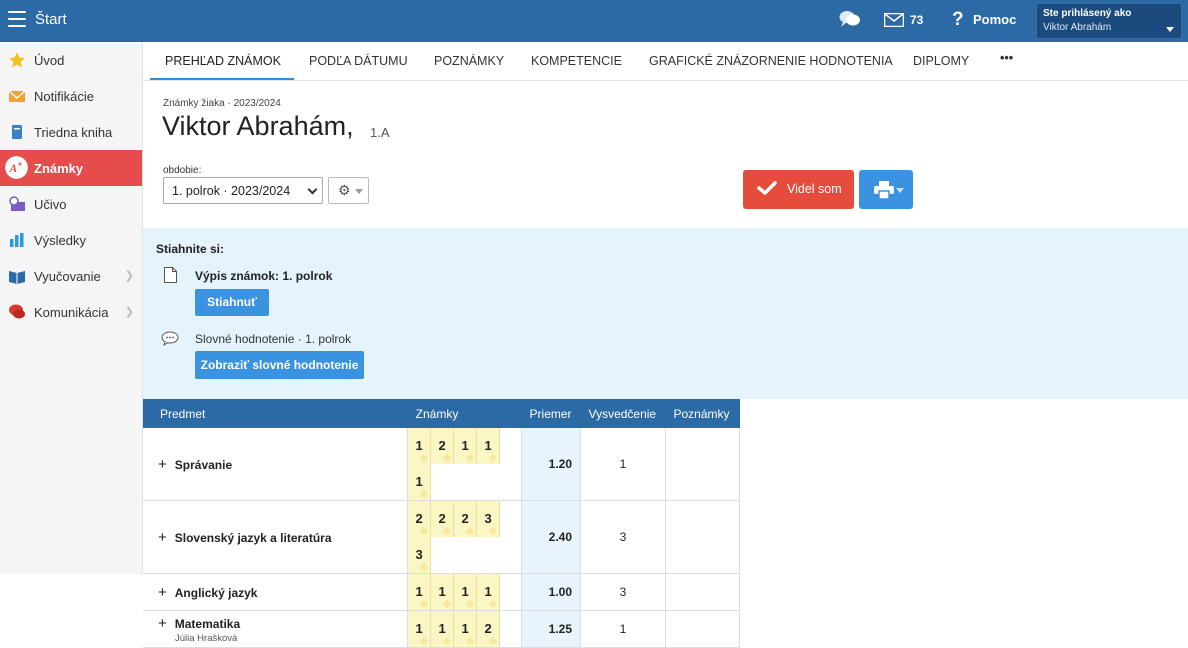  Describe the element at coordinates (207, 623) in the screenshot. I see `subject-name: Matematika` at that location.